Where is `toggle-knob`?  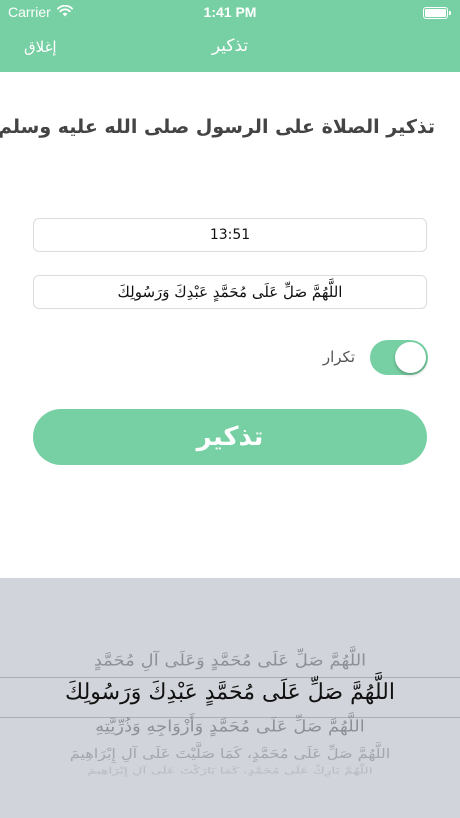 toggle-knob is located at coordinates (410, 357).